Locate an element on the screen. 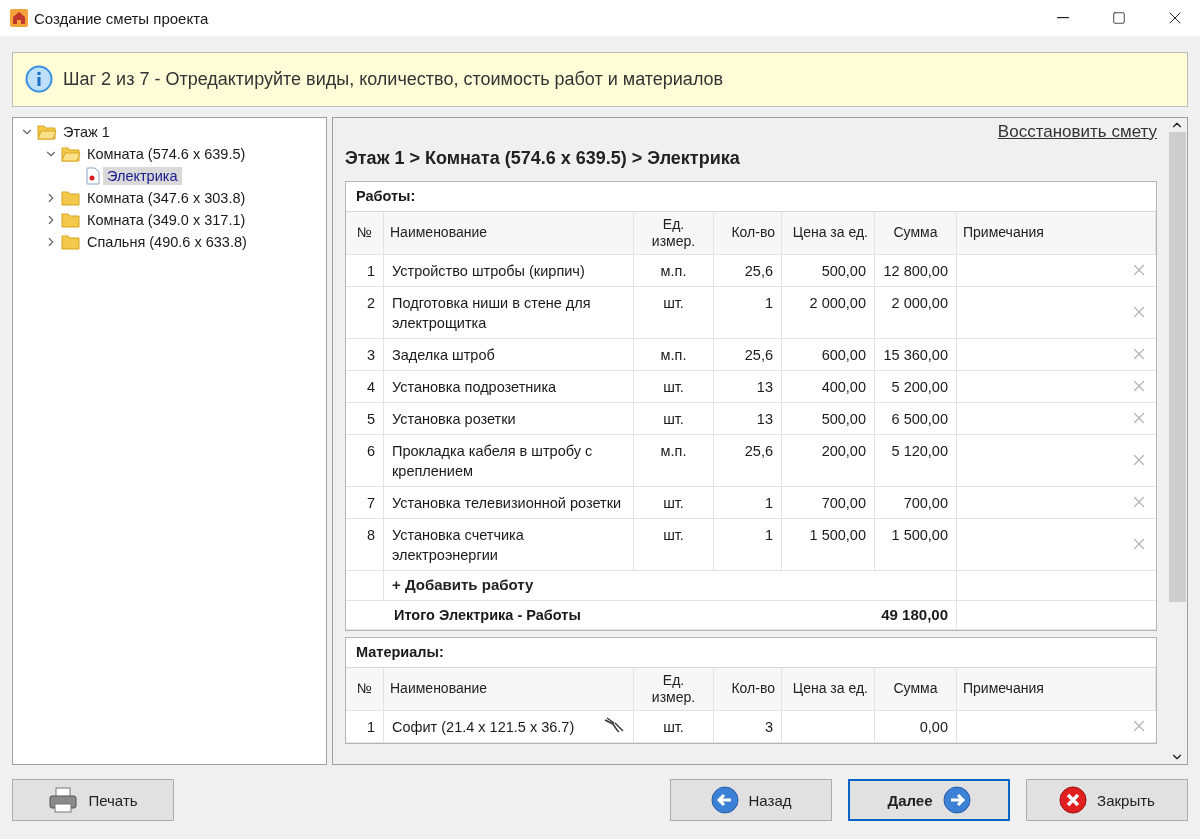  table-cell: 6 500,00 is located at coordinates (916, 418).